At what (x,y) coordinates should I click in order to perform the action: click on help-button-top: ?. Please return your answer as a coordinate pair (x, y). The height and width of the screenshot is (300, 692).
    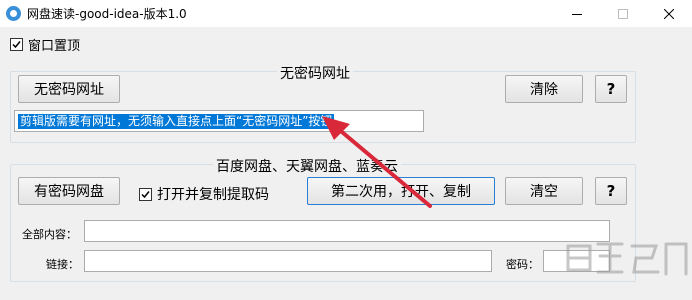
    Looking at the image, I should click on (611, 89).